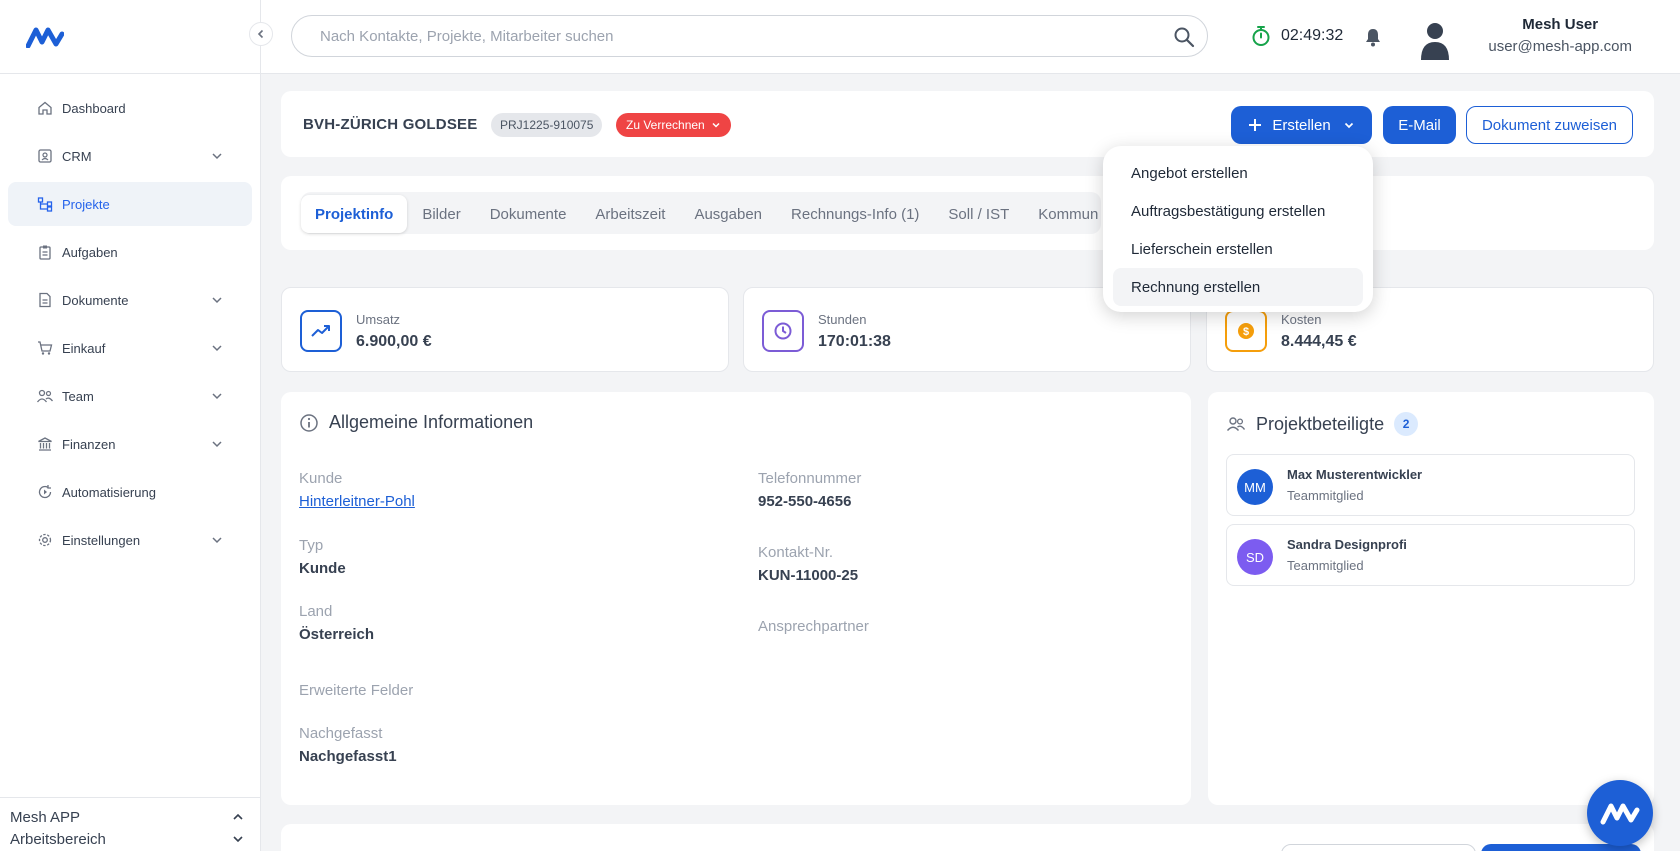  What do you see at coordinates (130, 839) in the screenshot?
I see `workspace-switcher: Arbeitsbereich` at bounding box center [130, 839].